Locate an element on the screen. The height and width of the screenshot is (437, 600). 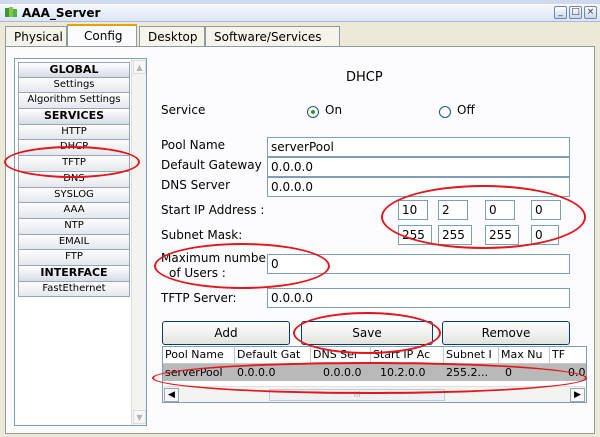
max-users-label-line2: of Users : is located at coordinates (197, 273).